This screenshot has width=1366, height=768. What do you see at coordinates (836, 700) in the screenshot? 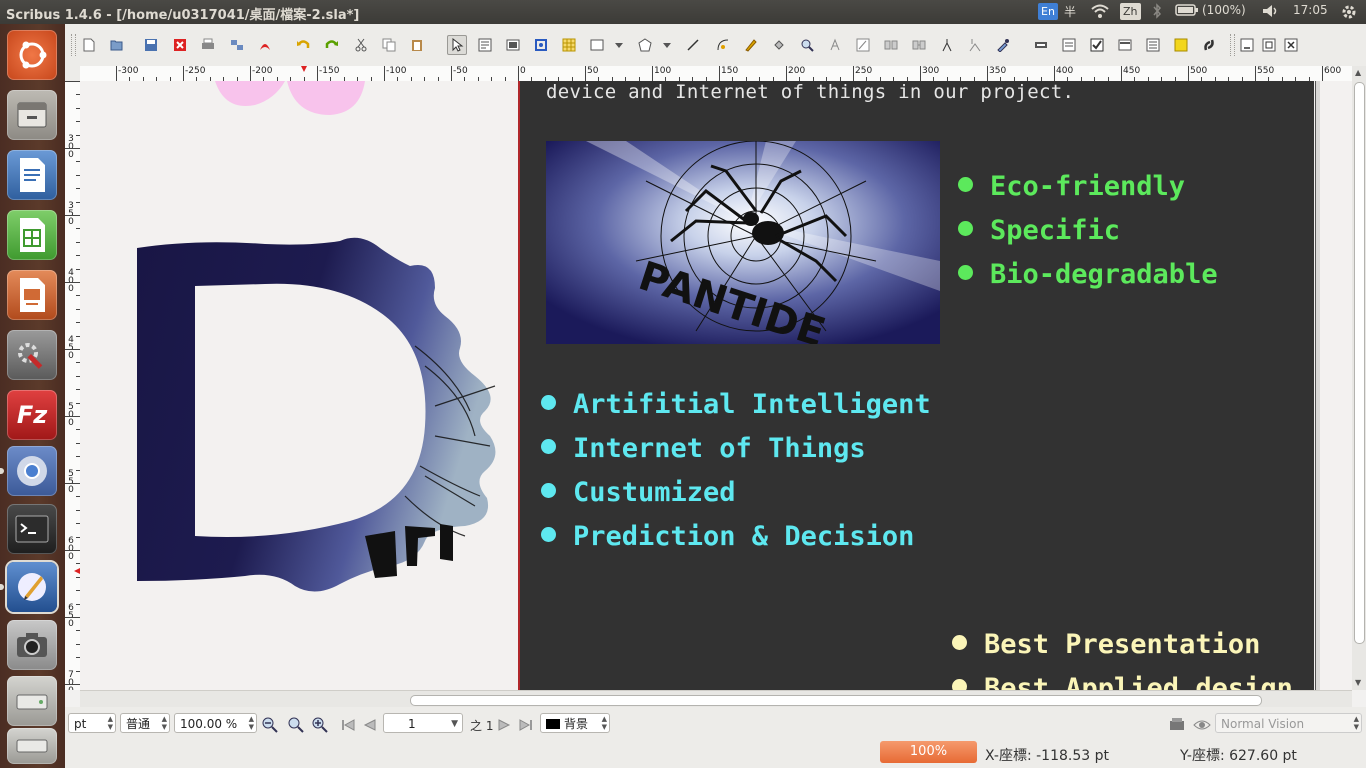
I see `horizontal-scroll-thumb` at bounding box center [836, 700].